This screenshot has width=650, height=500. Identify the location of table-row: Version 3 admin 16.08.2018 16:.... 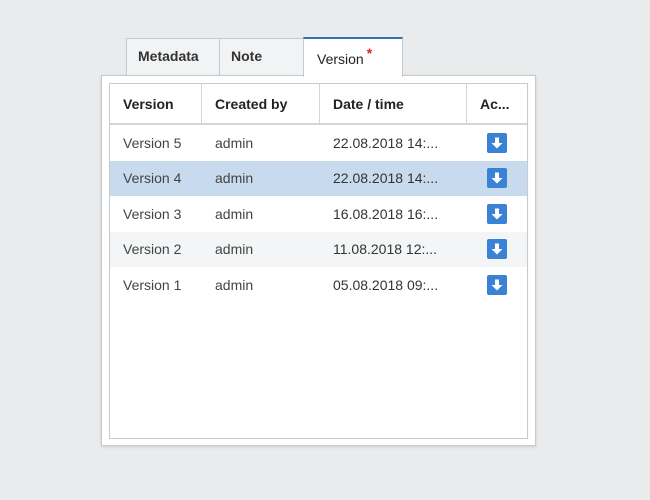
(318, 214).